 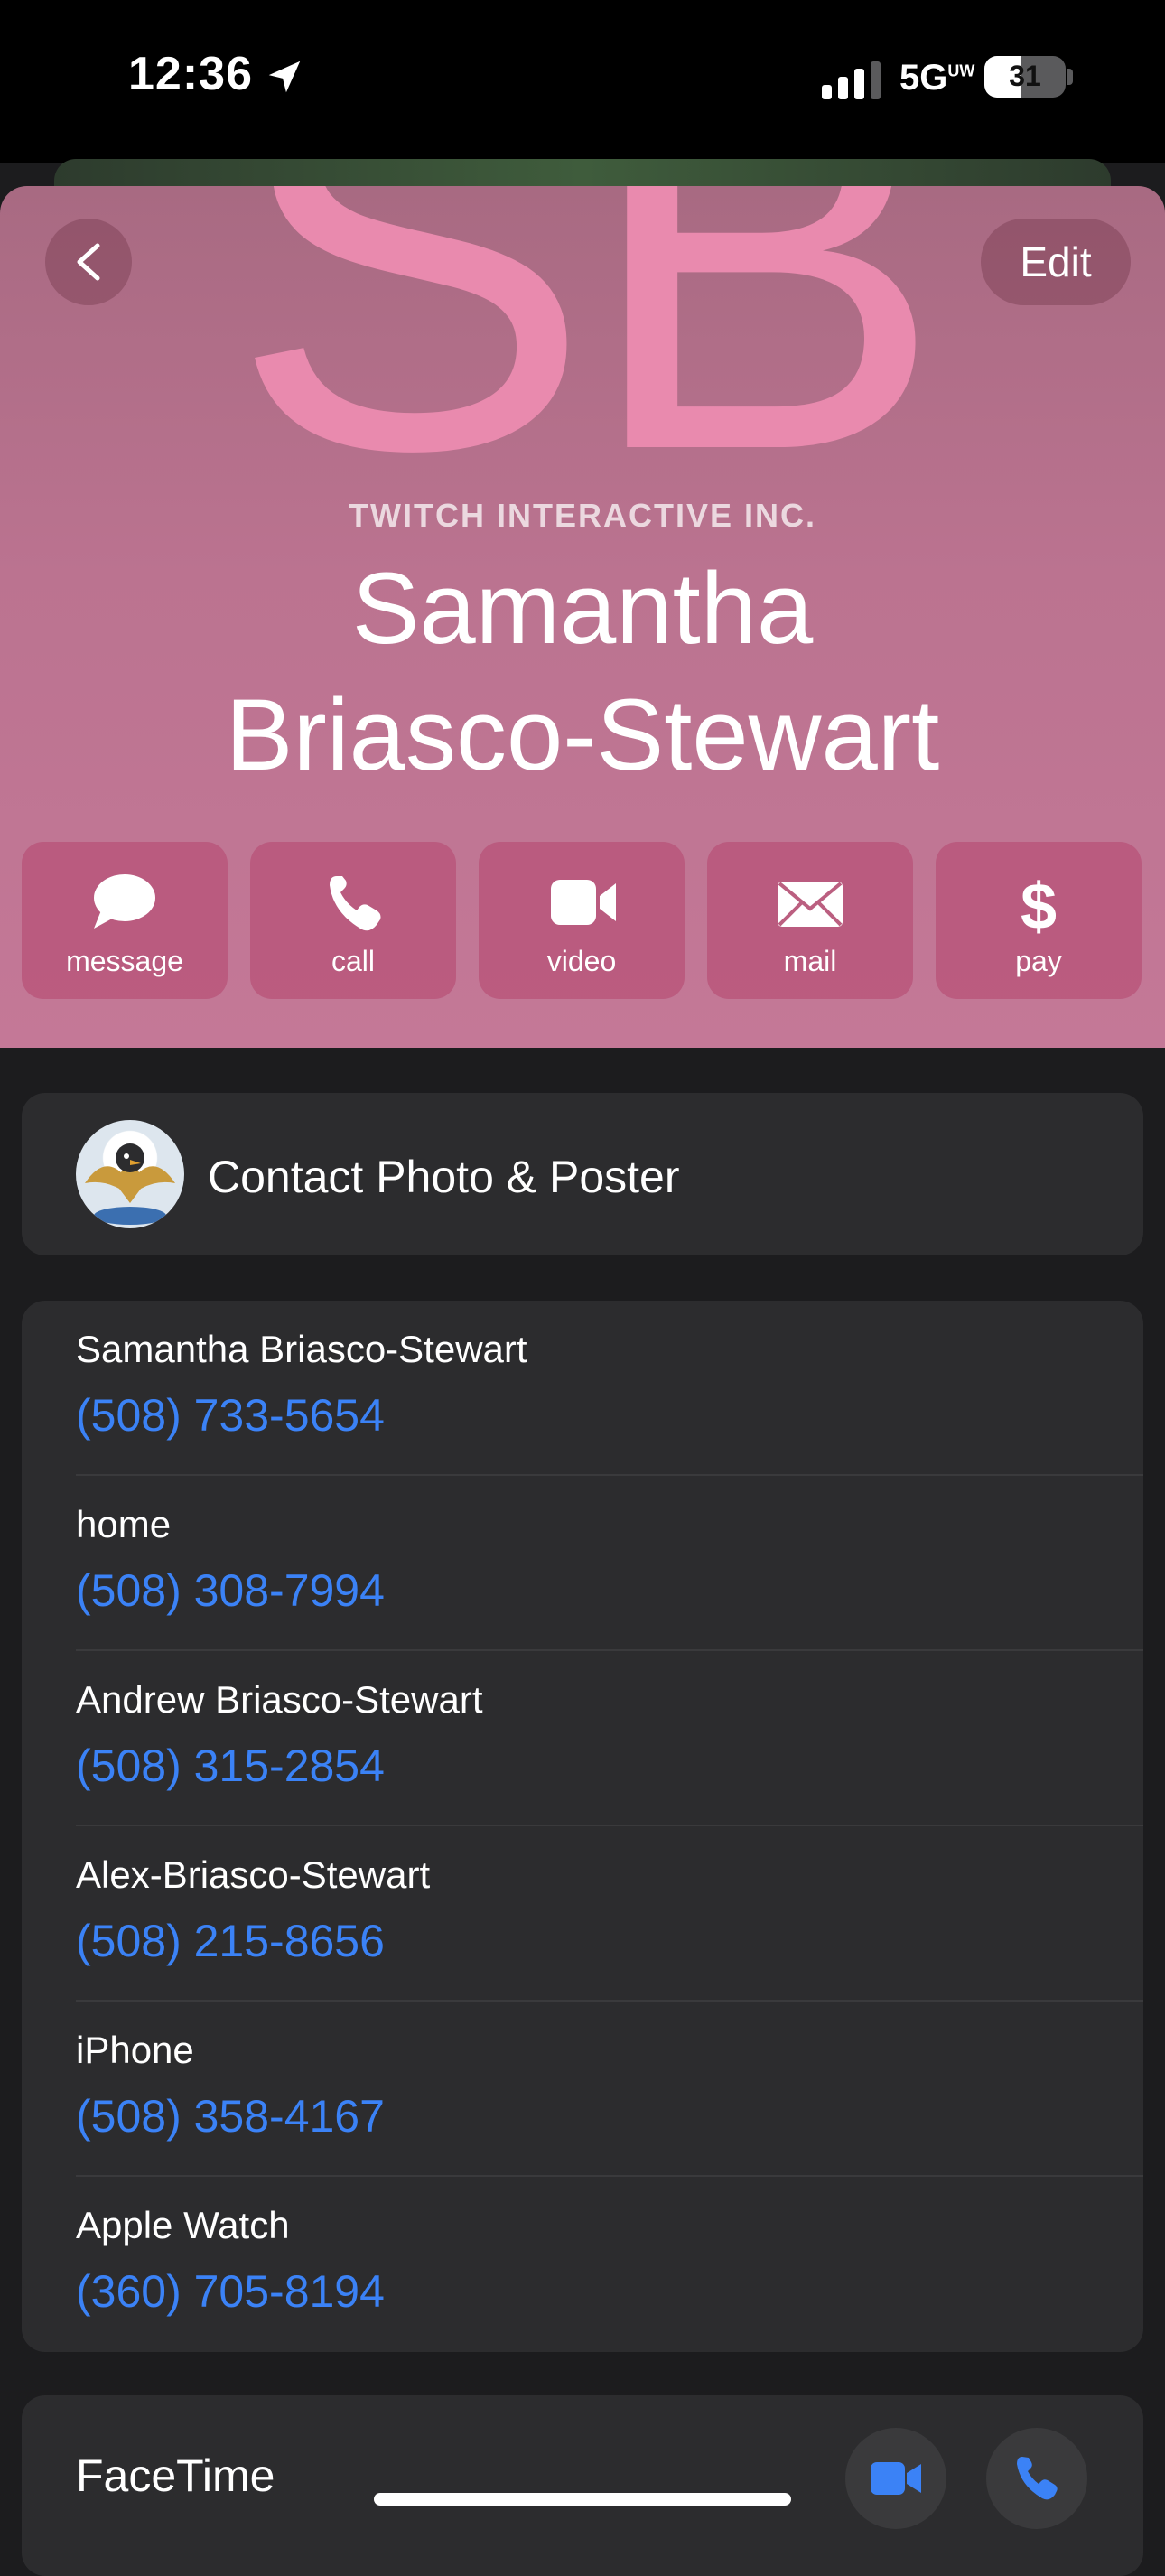 I want to click on message-bubble-icon, so click(x=124, y=901).